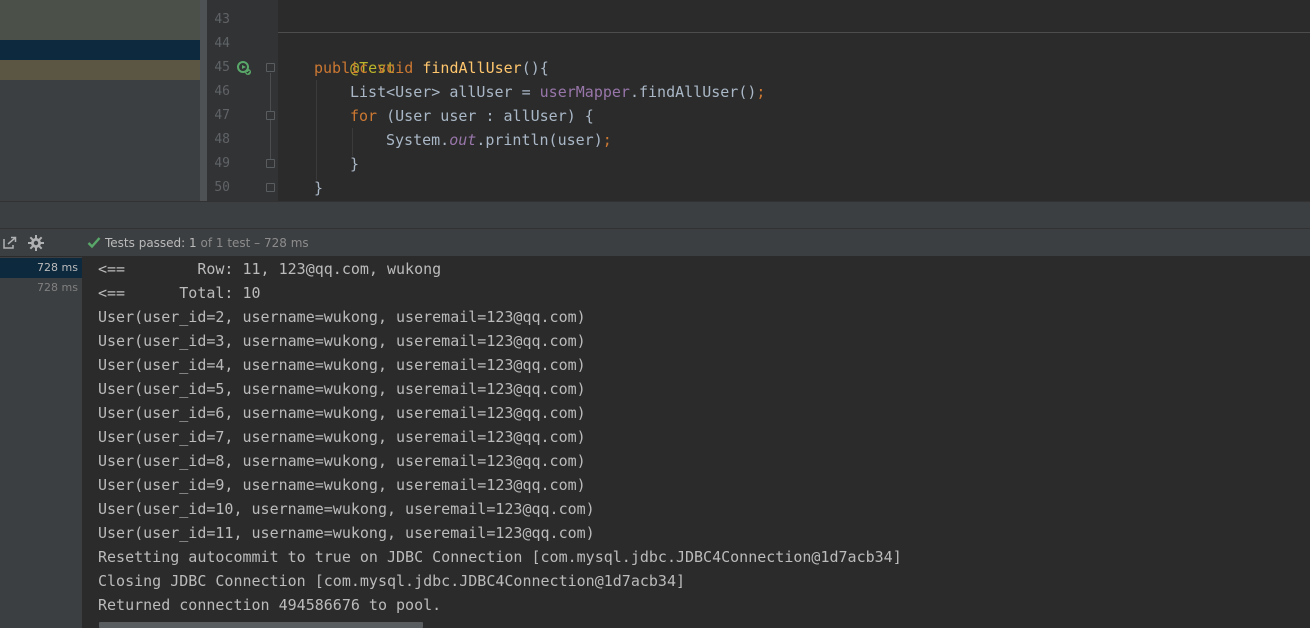 The height and width of the screenshot is (628, 1310). I want to click on project-tree-row, so click(103, 20).